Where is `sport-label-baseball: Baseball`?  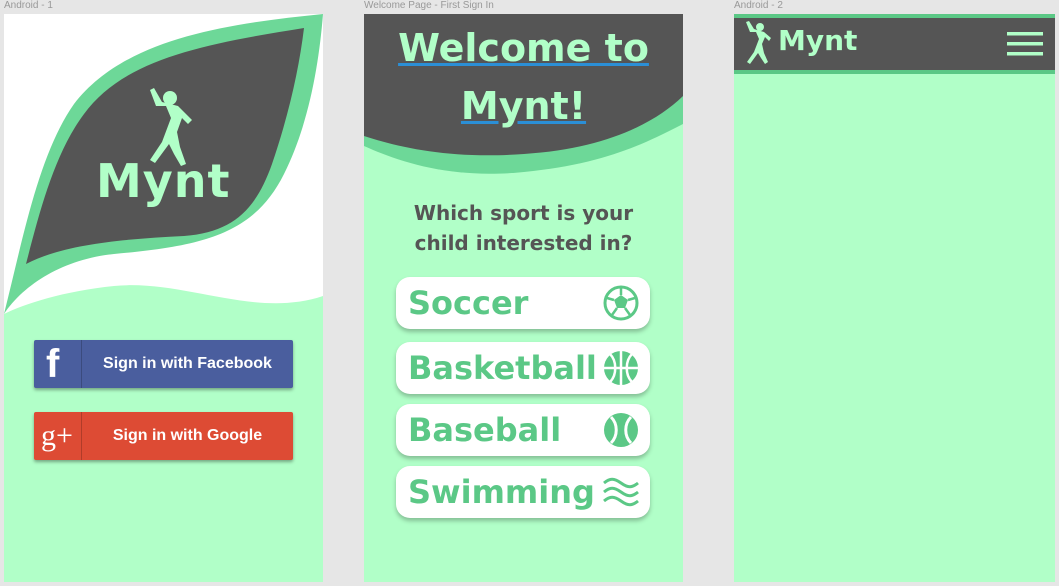 sport-label-baseball: Baseball is located at coordinates (485, 430).